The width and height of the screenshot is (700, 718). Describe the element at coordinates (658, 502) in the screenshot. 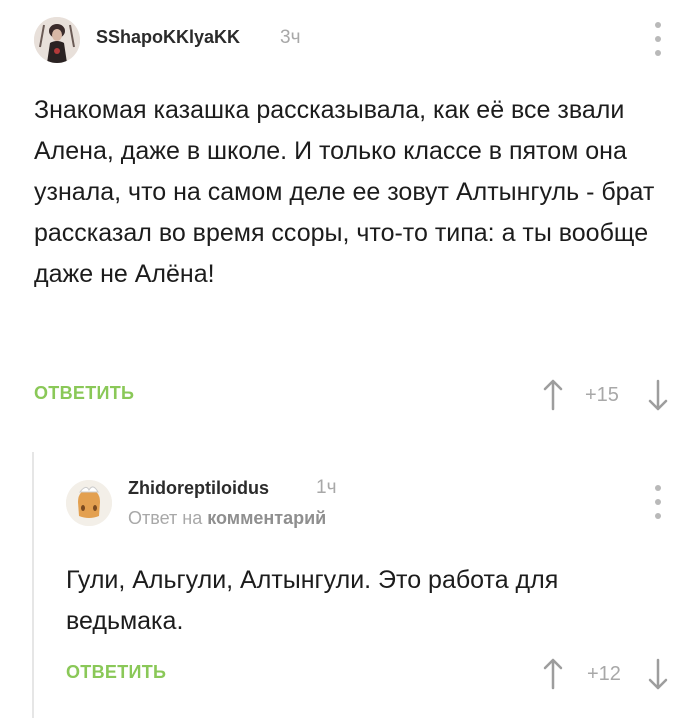

I see `reply-more-vertical-icon` at that location.